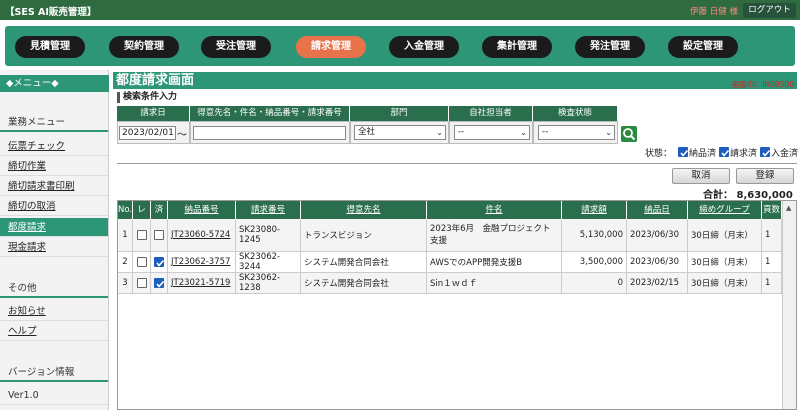 Image resolution: width=800 pixels, height=410 pixels. What do you see at coordinates (494, 283) in the screenshot?
I see `cell-subject: Sin１ｗｄｆ` at bounding box center [494, 283].